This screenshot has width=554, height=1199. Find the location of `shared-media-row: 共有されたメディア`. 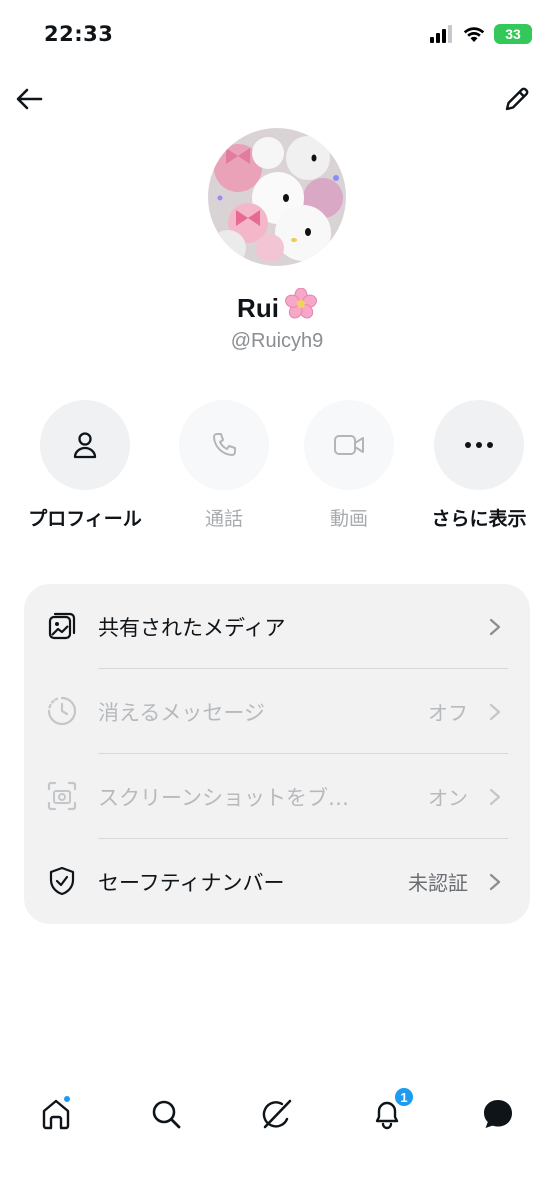

shared-media-row: 共有されたメディア is located at coordinates (277, 626).